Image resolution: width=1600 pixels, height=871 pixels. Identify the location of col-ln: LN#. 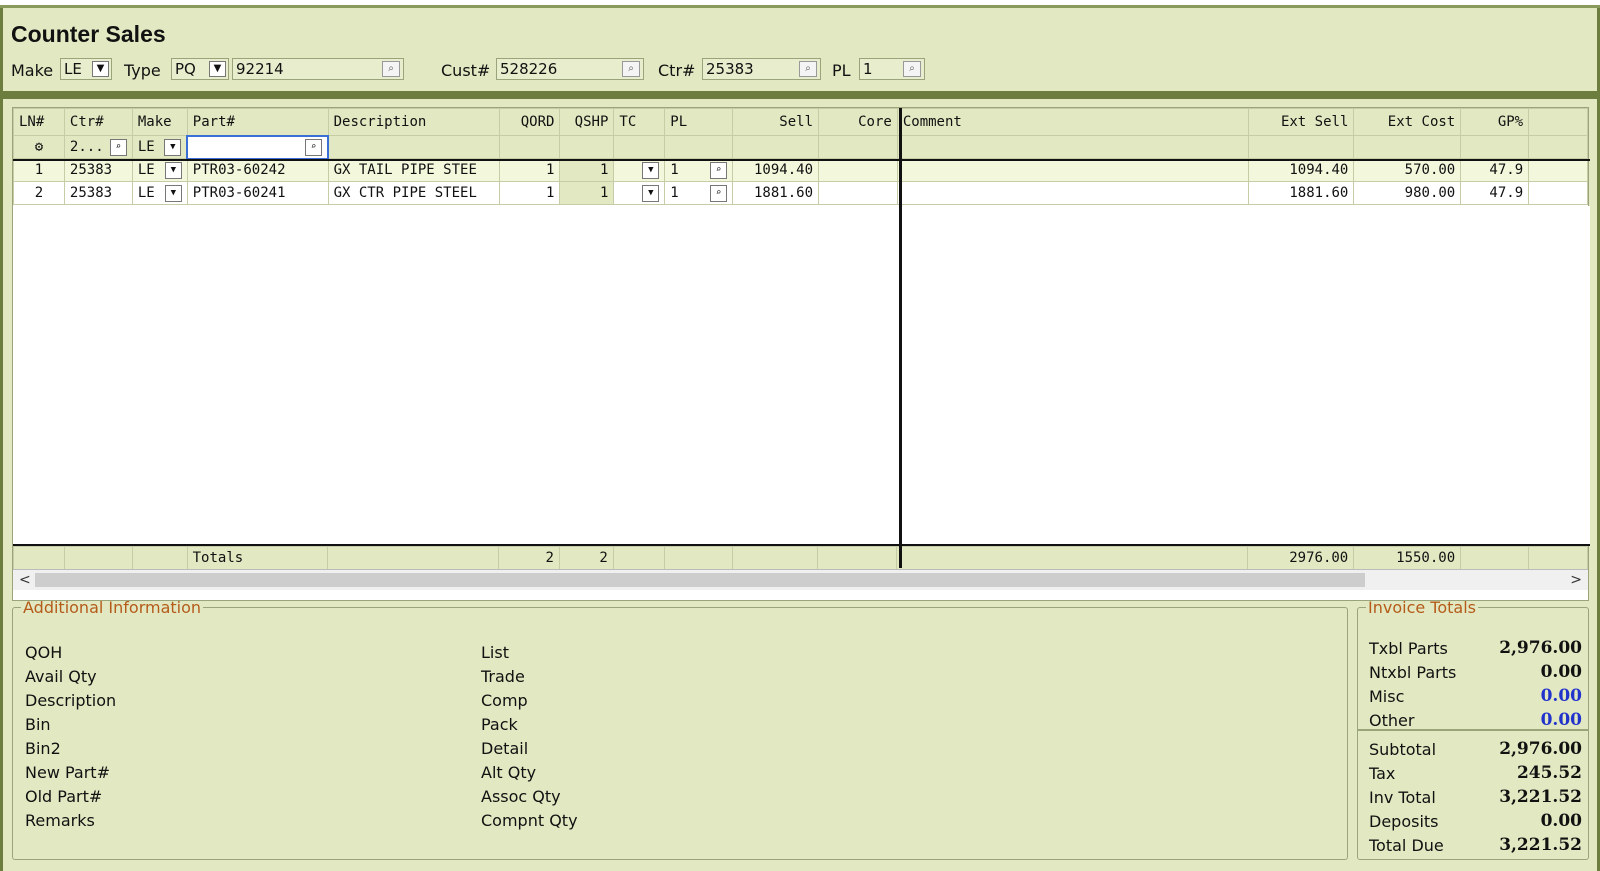
(39, 122).